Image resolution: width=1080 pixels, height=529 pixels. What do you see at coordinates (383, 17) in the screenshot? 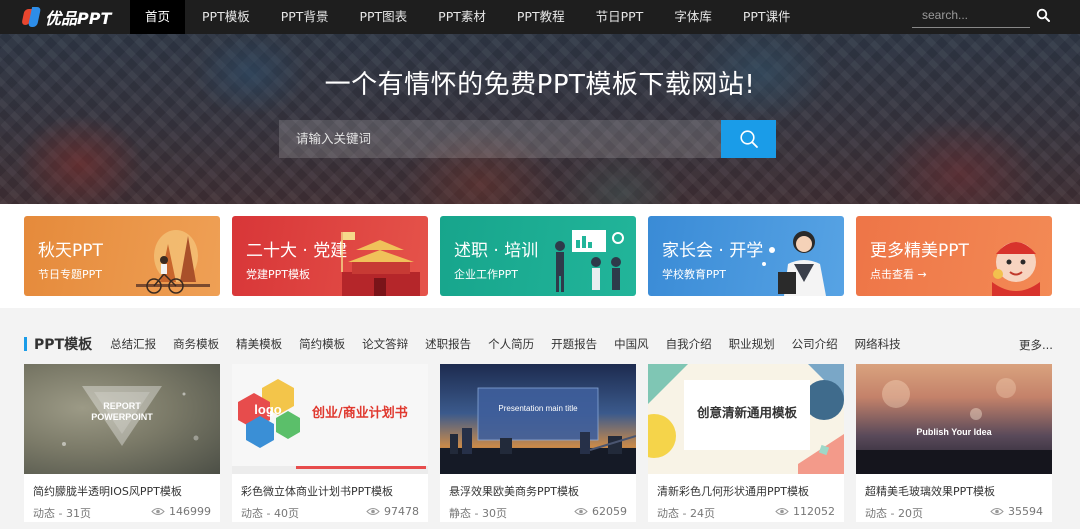
I see `nav-item-ppt-charts: PPT图表` at bounding box center [383, 17].